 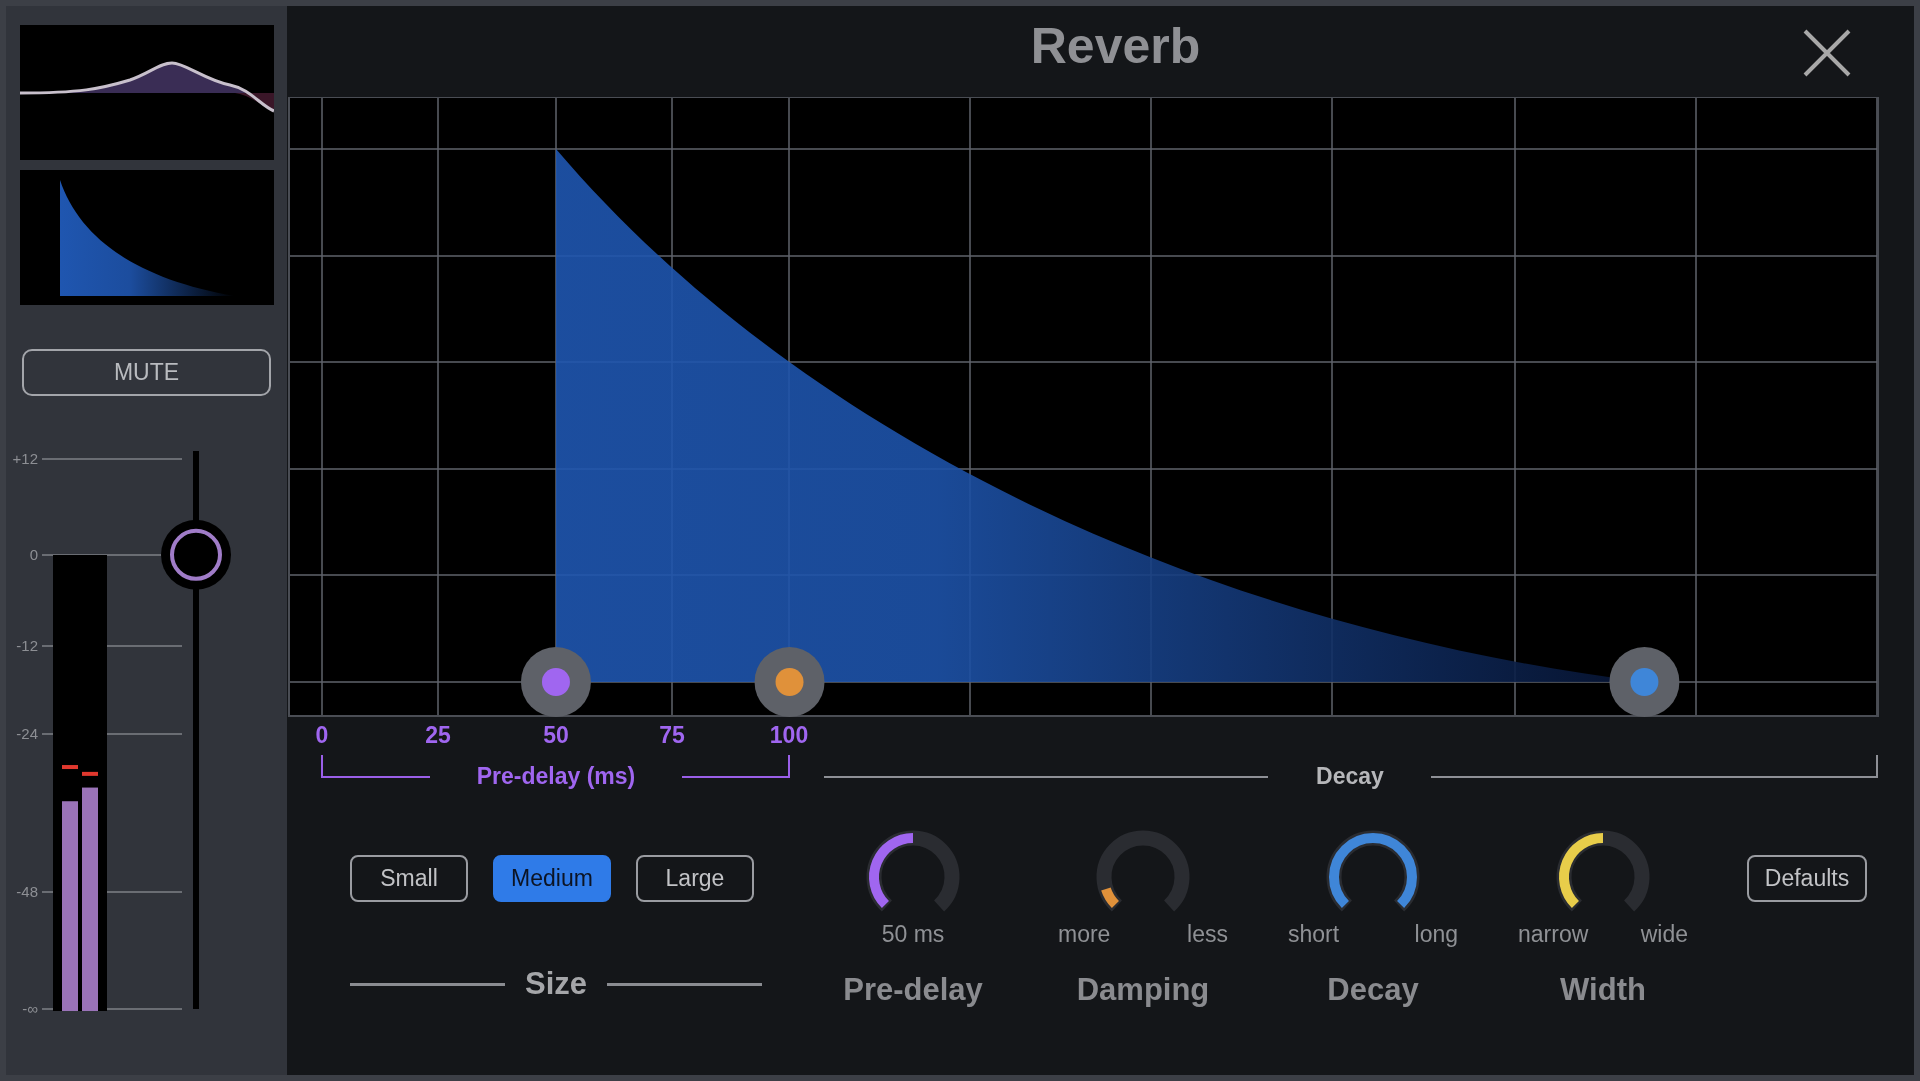 What do you see at coordinates (1350, 776) in the screenshot?
I see `section-label: Decay` at bounding box center [1350, 776].